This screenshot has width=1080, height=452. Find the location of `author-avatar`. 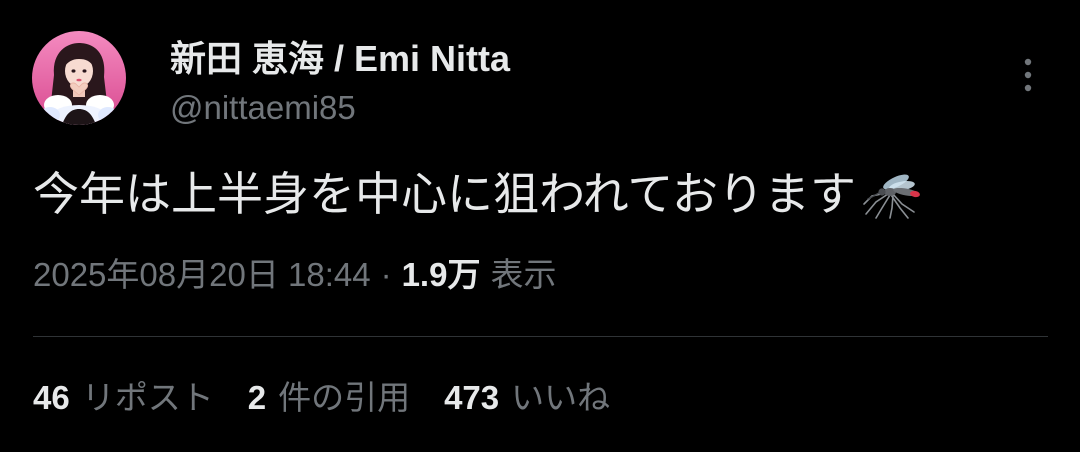

author-avatar is located at coordinates (79, 78).